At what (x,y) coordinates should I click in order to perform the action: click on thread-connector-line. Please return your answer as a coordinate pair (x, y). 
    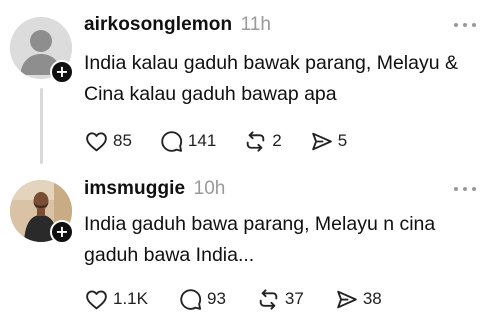
    Looking at the image, I should click on (41, 126).